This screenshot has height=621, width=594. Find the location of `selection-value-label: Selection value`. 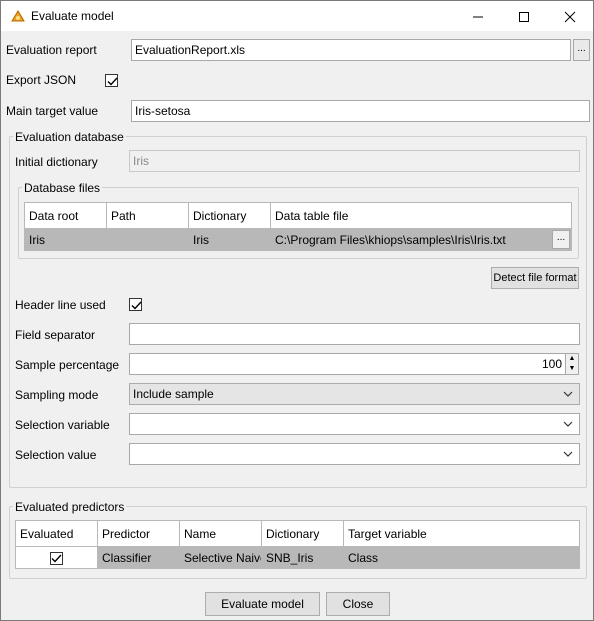

selection-value-label: Selection value is located at coordinates (56, 455).